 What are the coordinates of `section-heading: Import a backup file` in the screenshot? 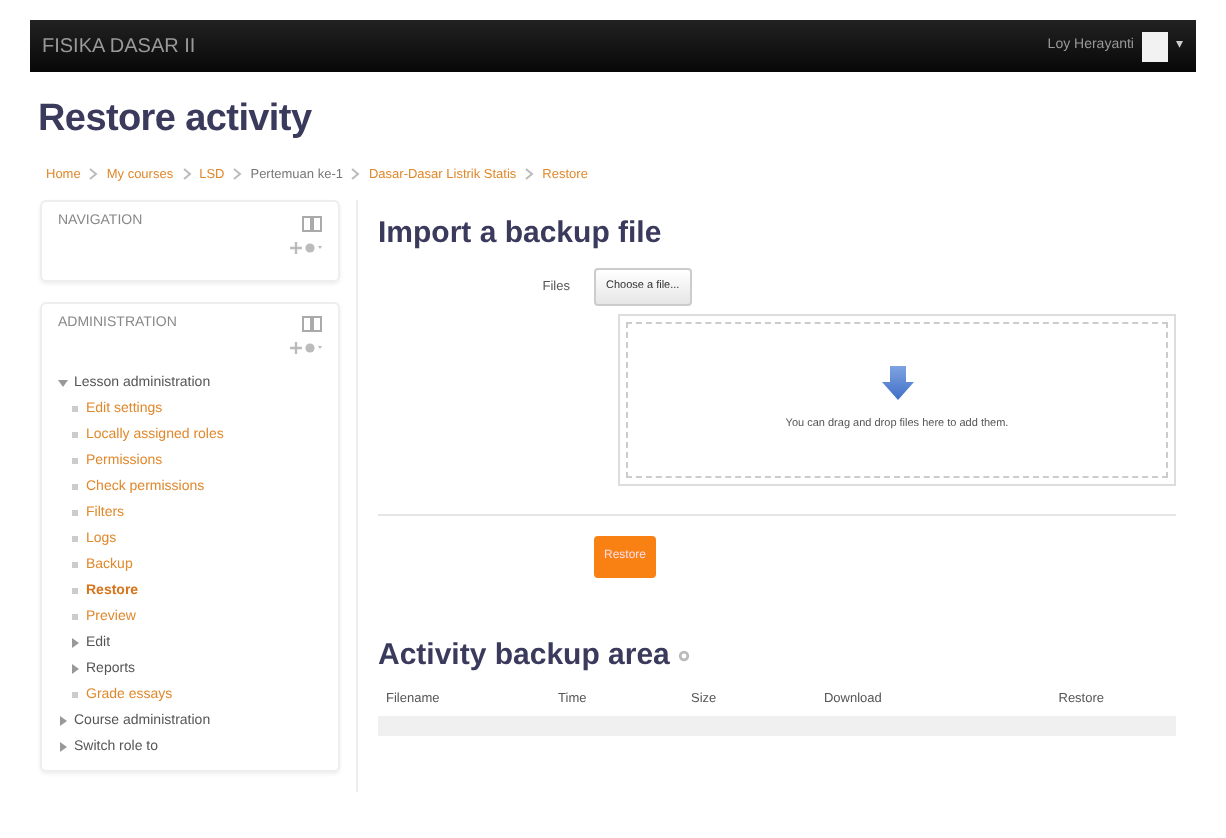 It's located at (521, 234).